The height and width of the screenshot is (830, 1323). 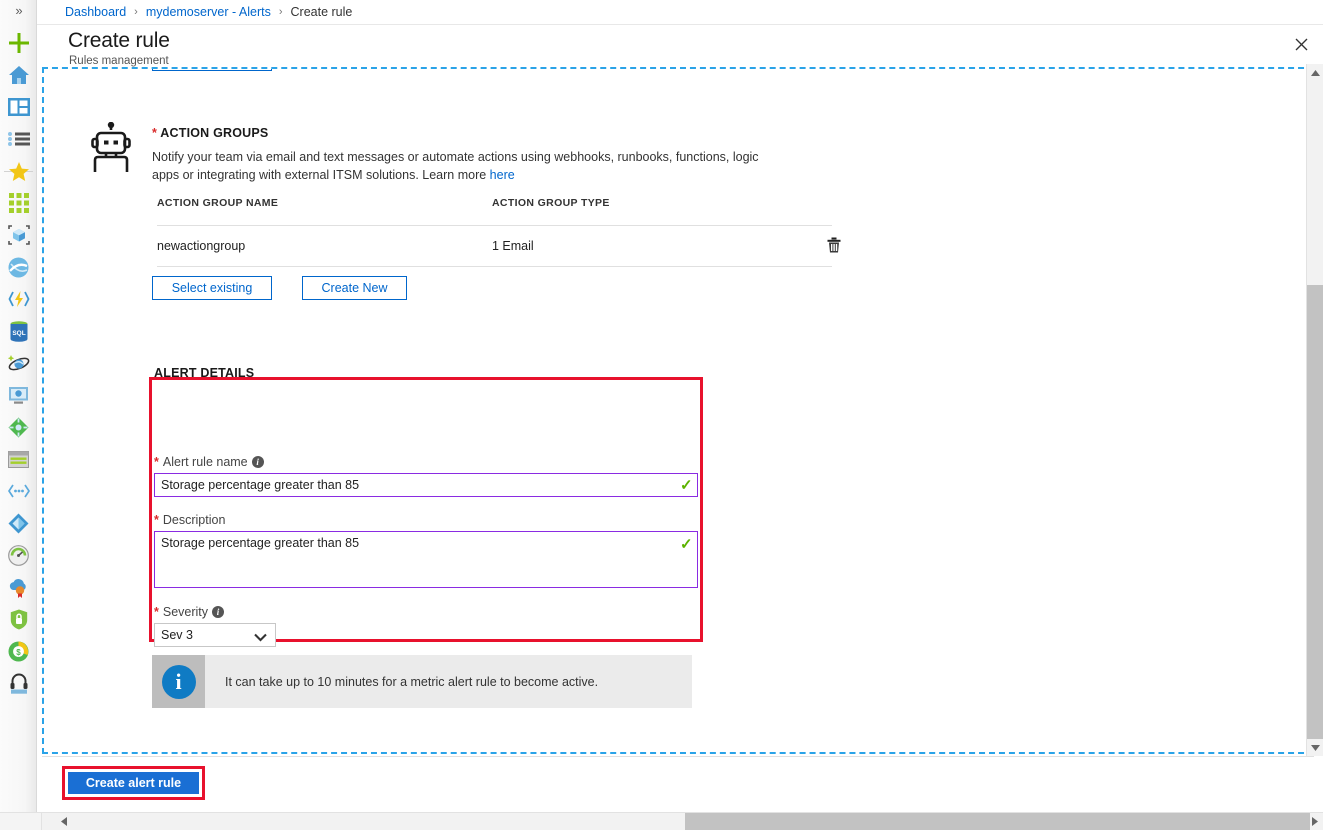 I want to click on planet-icon, so click(x=18, y=362).